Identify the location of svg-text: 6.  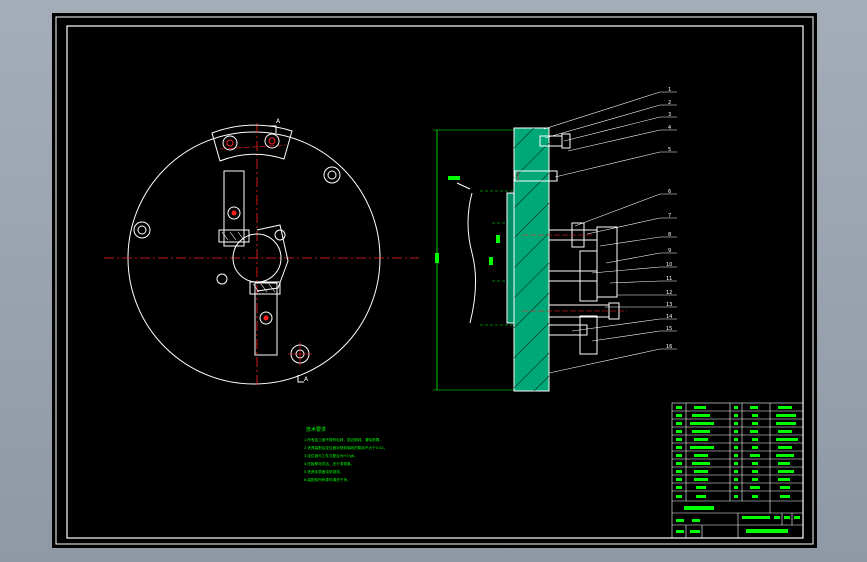
(669, 192).